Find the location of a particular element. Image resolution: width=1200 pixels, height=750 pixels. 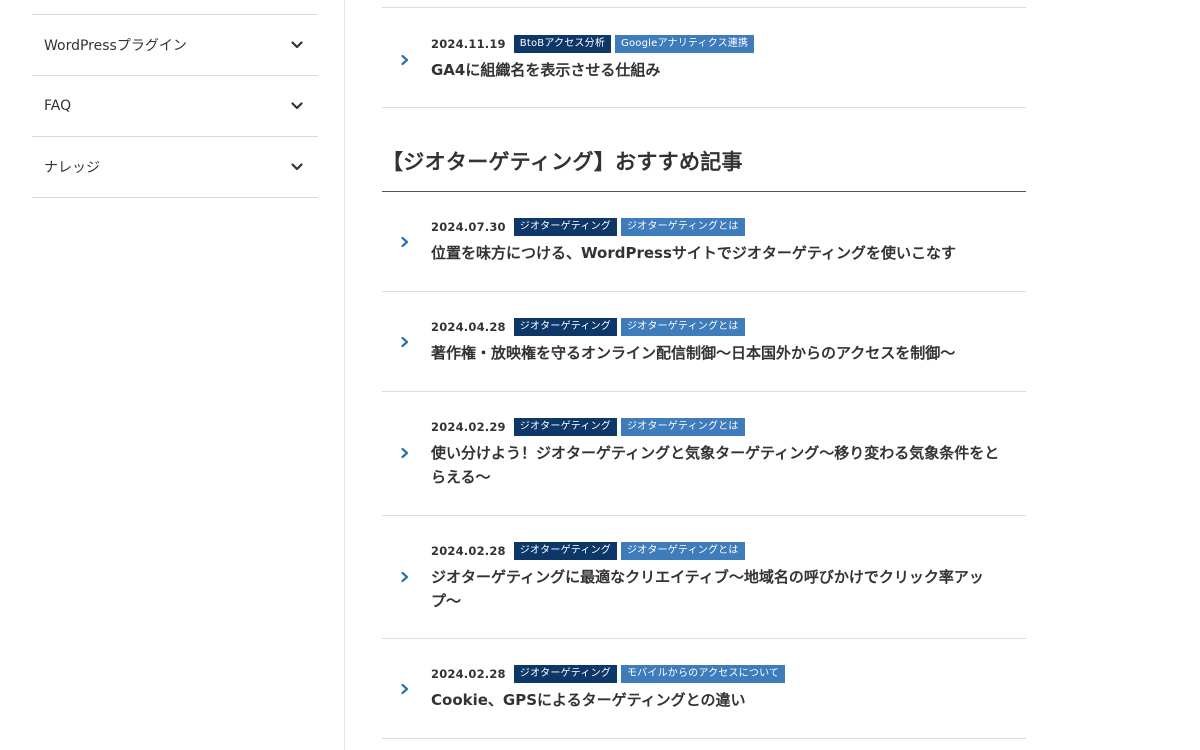

article-title: Cookie、GPSによるターゲティングとの違い is located at coordinates (716, 700).